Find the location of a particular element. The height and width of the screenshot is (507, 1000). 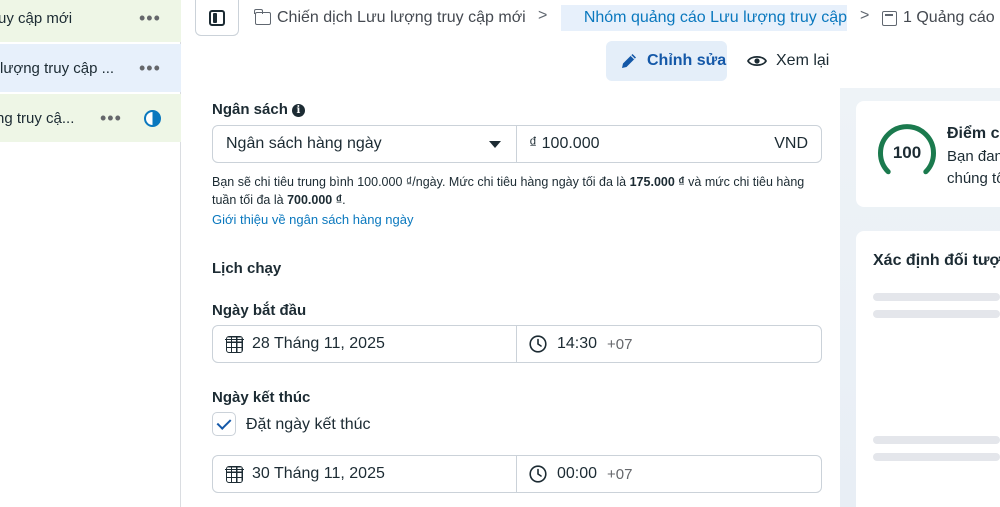

folder-icon is located at coordinates (262, 16).